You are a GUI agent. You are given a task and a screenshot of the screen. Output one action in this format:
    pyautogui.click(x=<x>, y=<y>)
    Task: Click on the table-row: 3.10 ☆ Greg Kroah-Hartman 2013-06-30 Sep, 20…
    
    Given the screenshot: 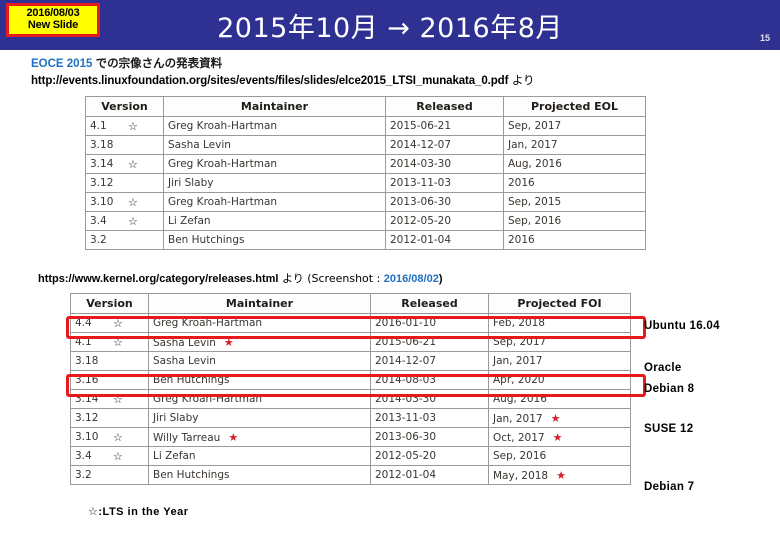 What is the action you would take?
    pyautogui.click(x=365, y=202)
    